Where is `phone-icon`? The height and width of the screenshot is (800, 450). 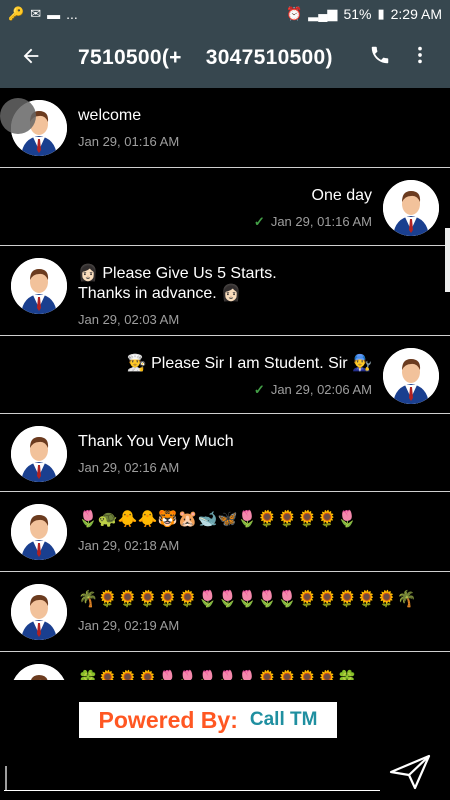 phone-icon is located at coordinates (380, 58).